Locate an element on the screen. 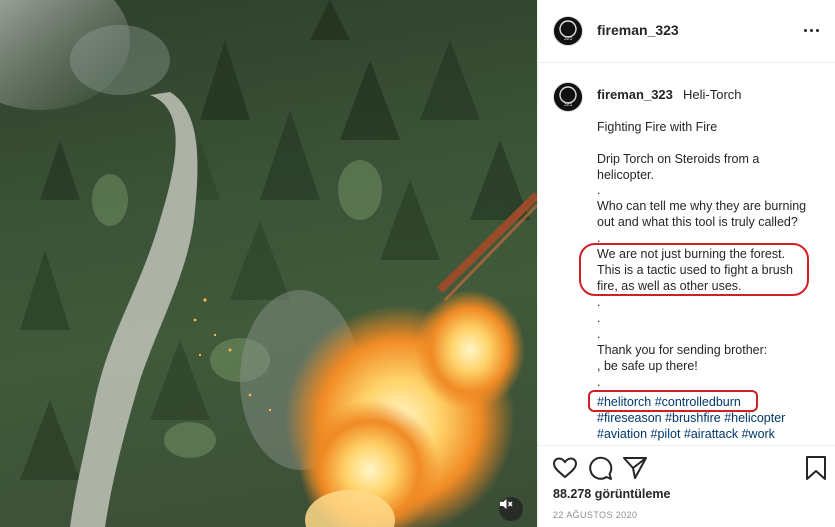 Image resolution: width=835 pixels, height=527 pixels. caption-line: , be safe up there! is located at coordinates (647, 366).